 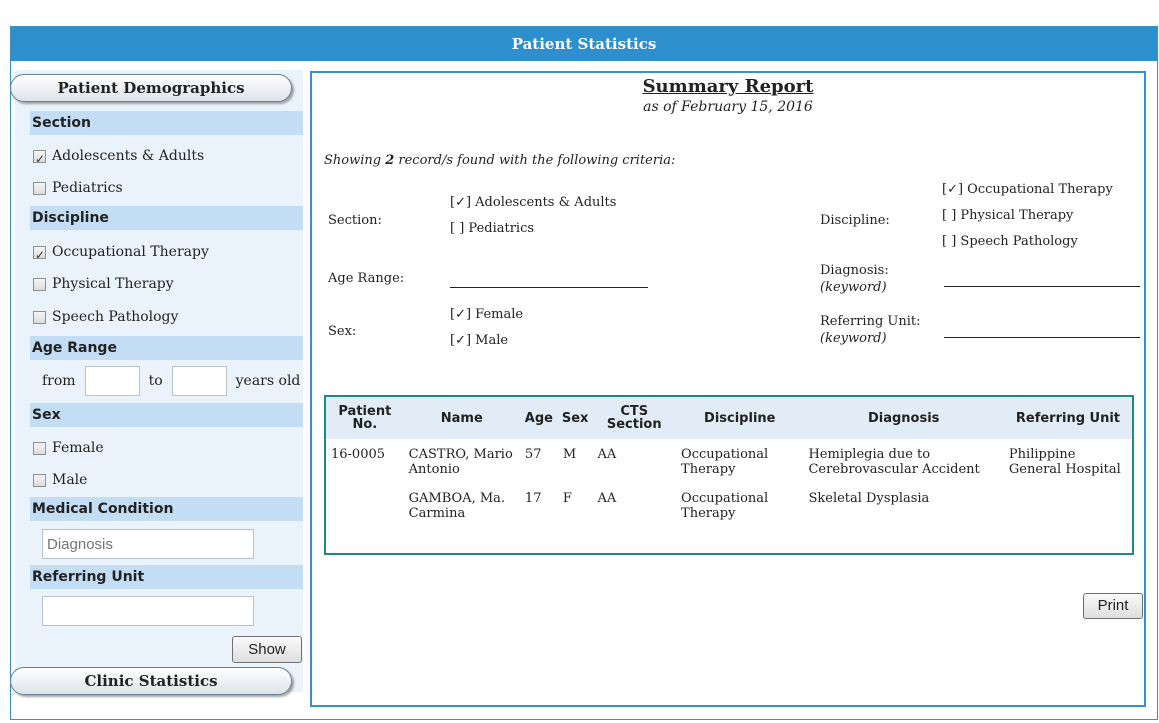 What do you see at coordinates (533, 202) in the screenshot?
I see `criteria-section-value-1: [✓] Adolescents & Adults` at bounding box center [533, 202].